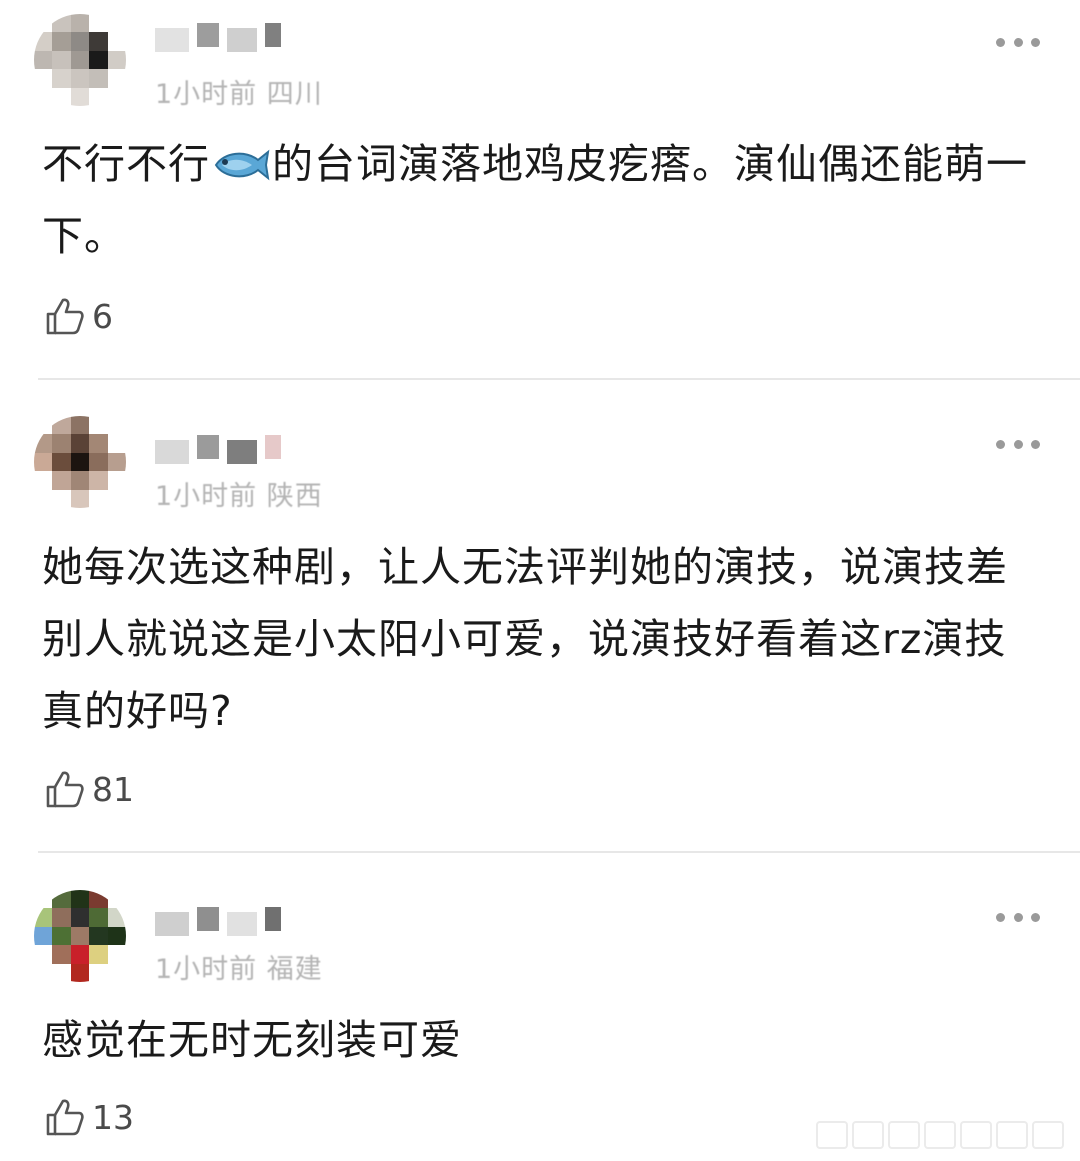  Describe the element at coordinates (294, 969) in the screenshot. I see `comment-location: 福建` at that location.